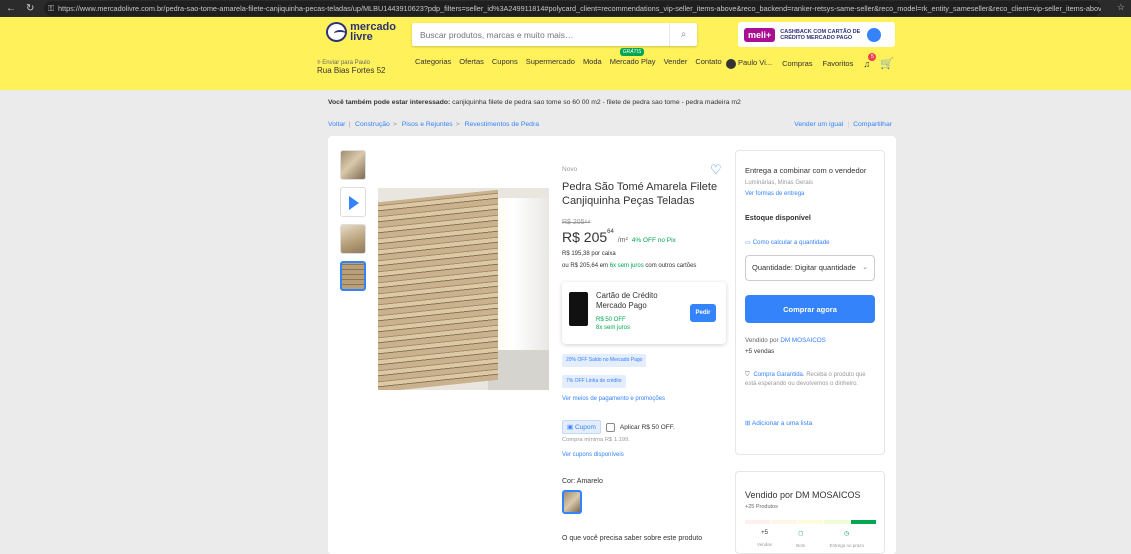  Describe the element at coordinates (748, 423) in the screenshot. I see `list-icon: ⊞` at that location.